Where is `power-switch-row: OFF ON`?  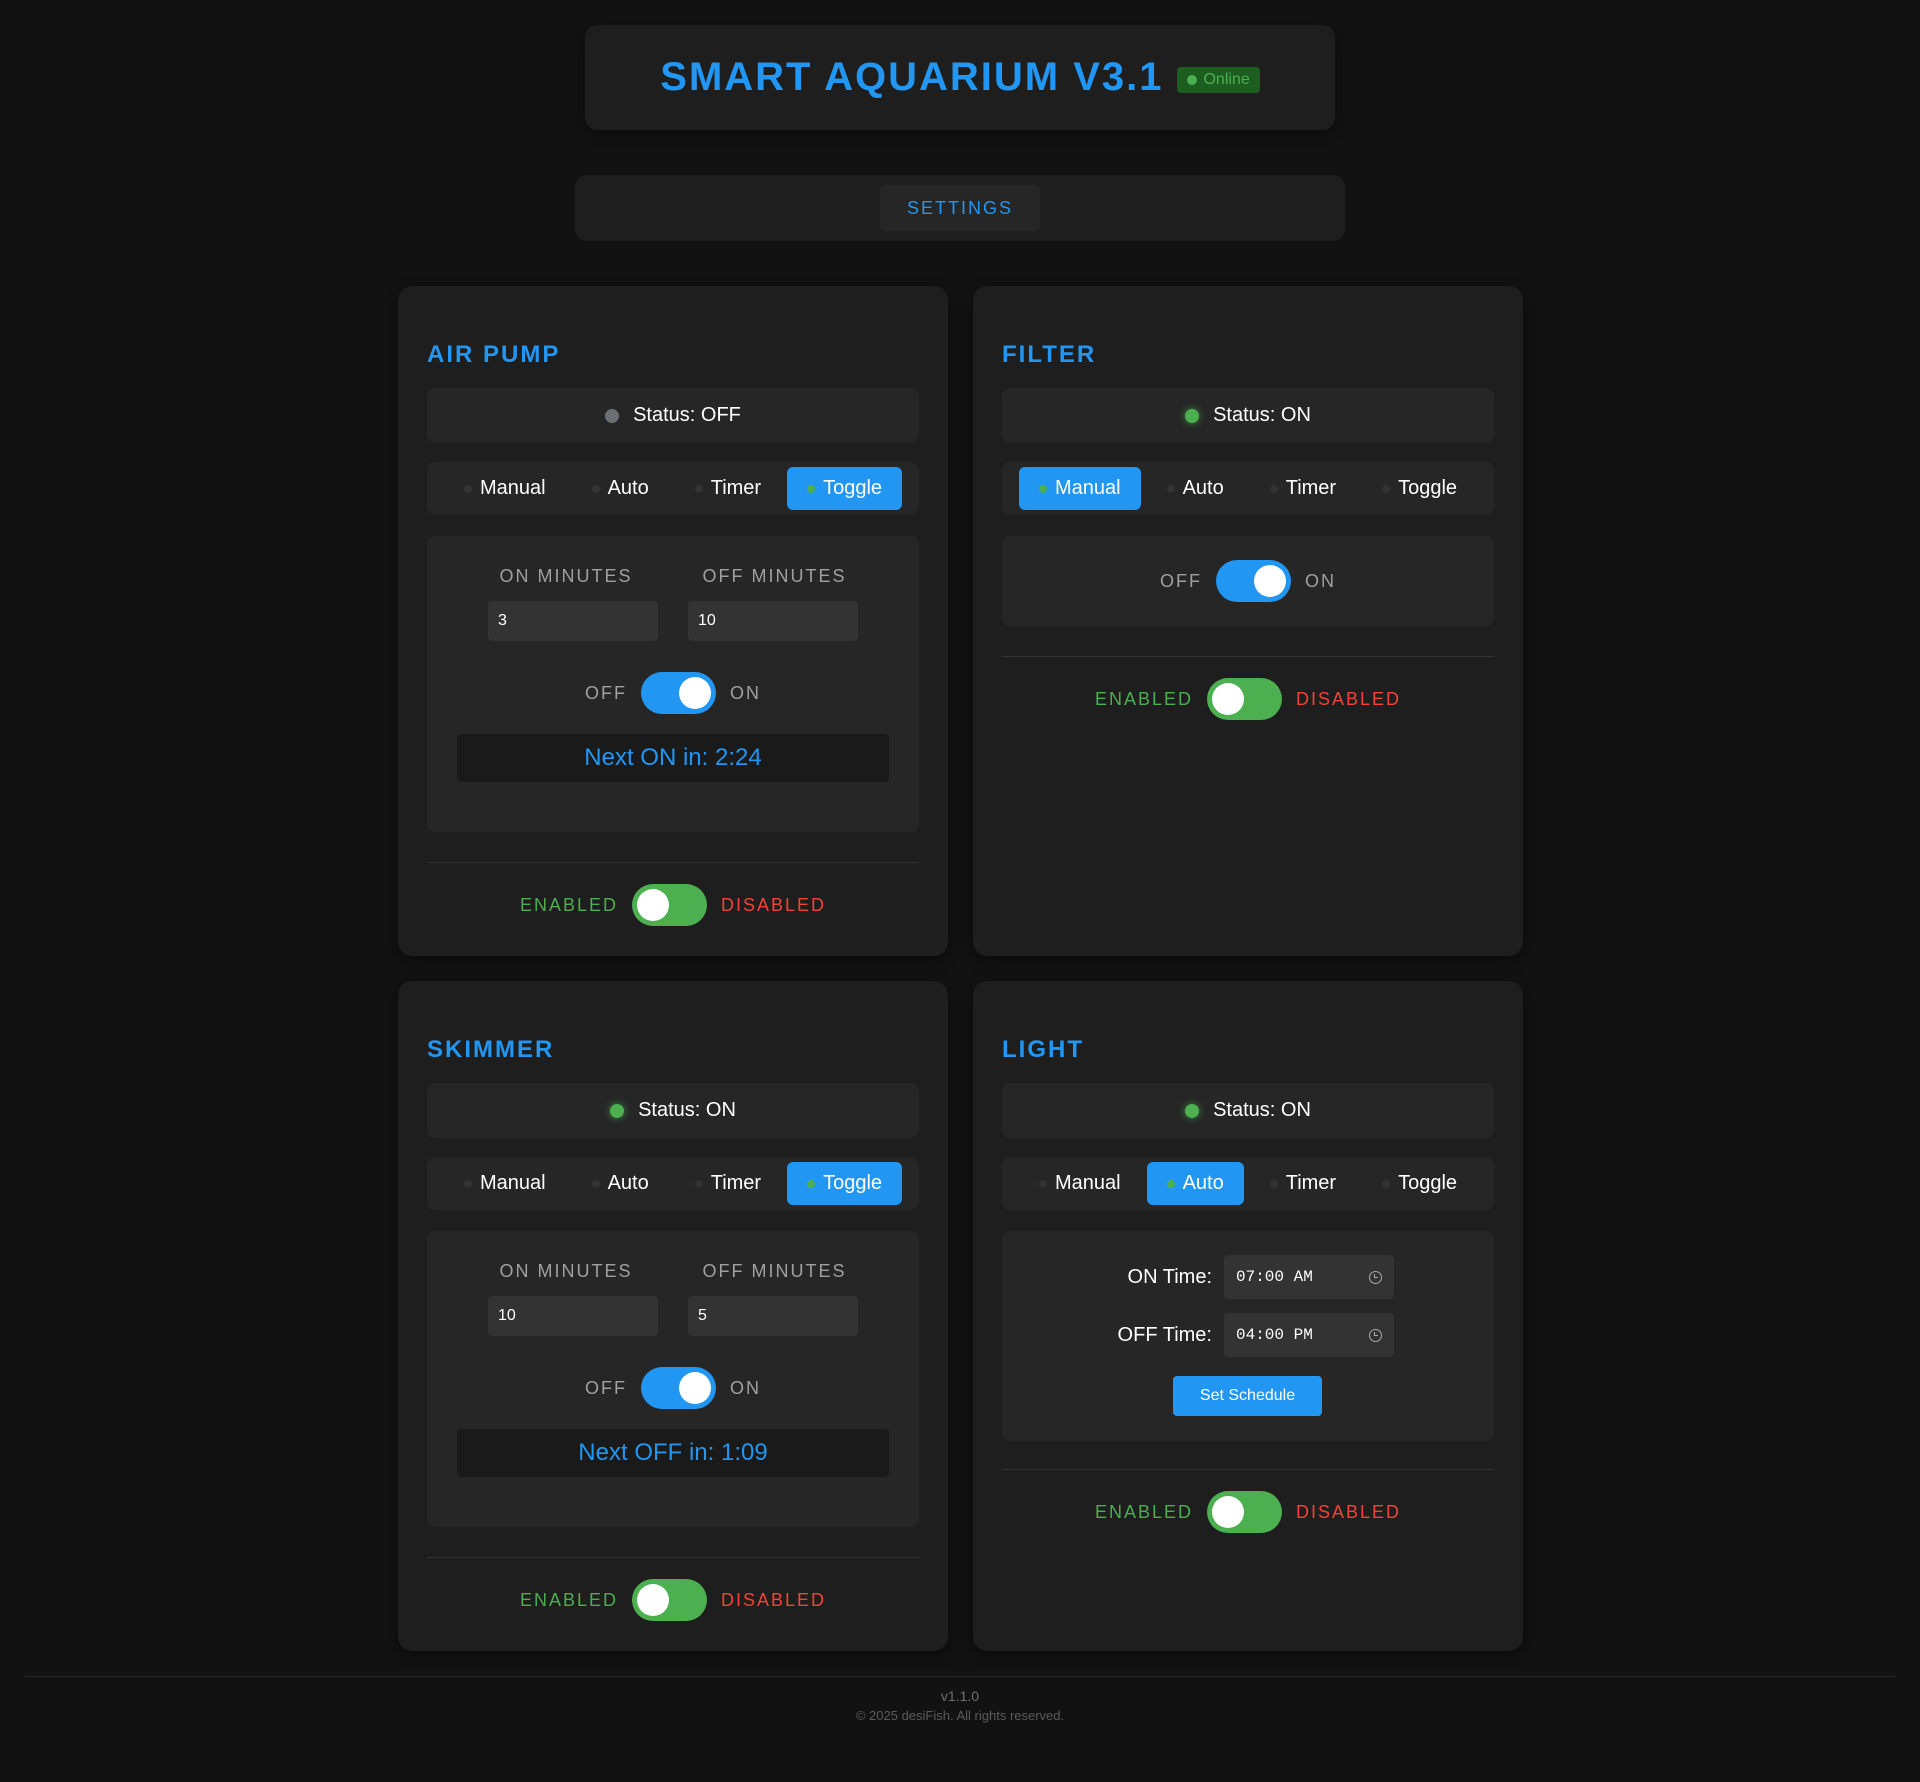
power-switch-row: OFF ON is located at coordinates (673, 693).